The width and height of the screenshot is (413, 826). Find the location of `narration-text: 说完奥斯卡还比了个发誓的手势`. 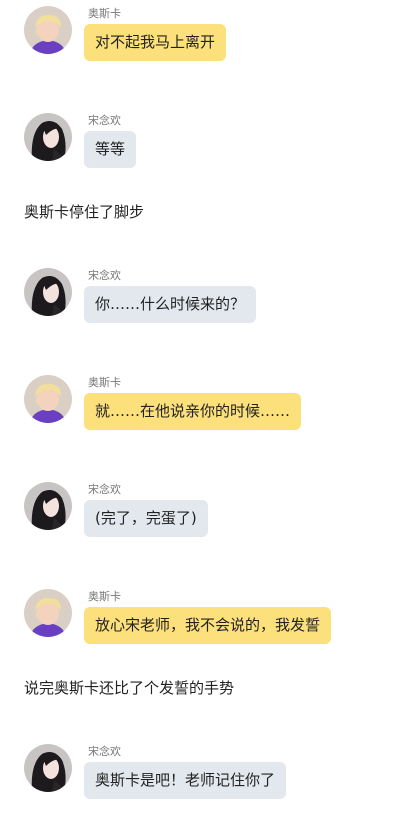

narration-text: 说完奥斯卡还比了个发誓的手势 is located at coordinates (129, 688).